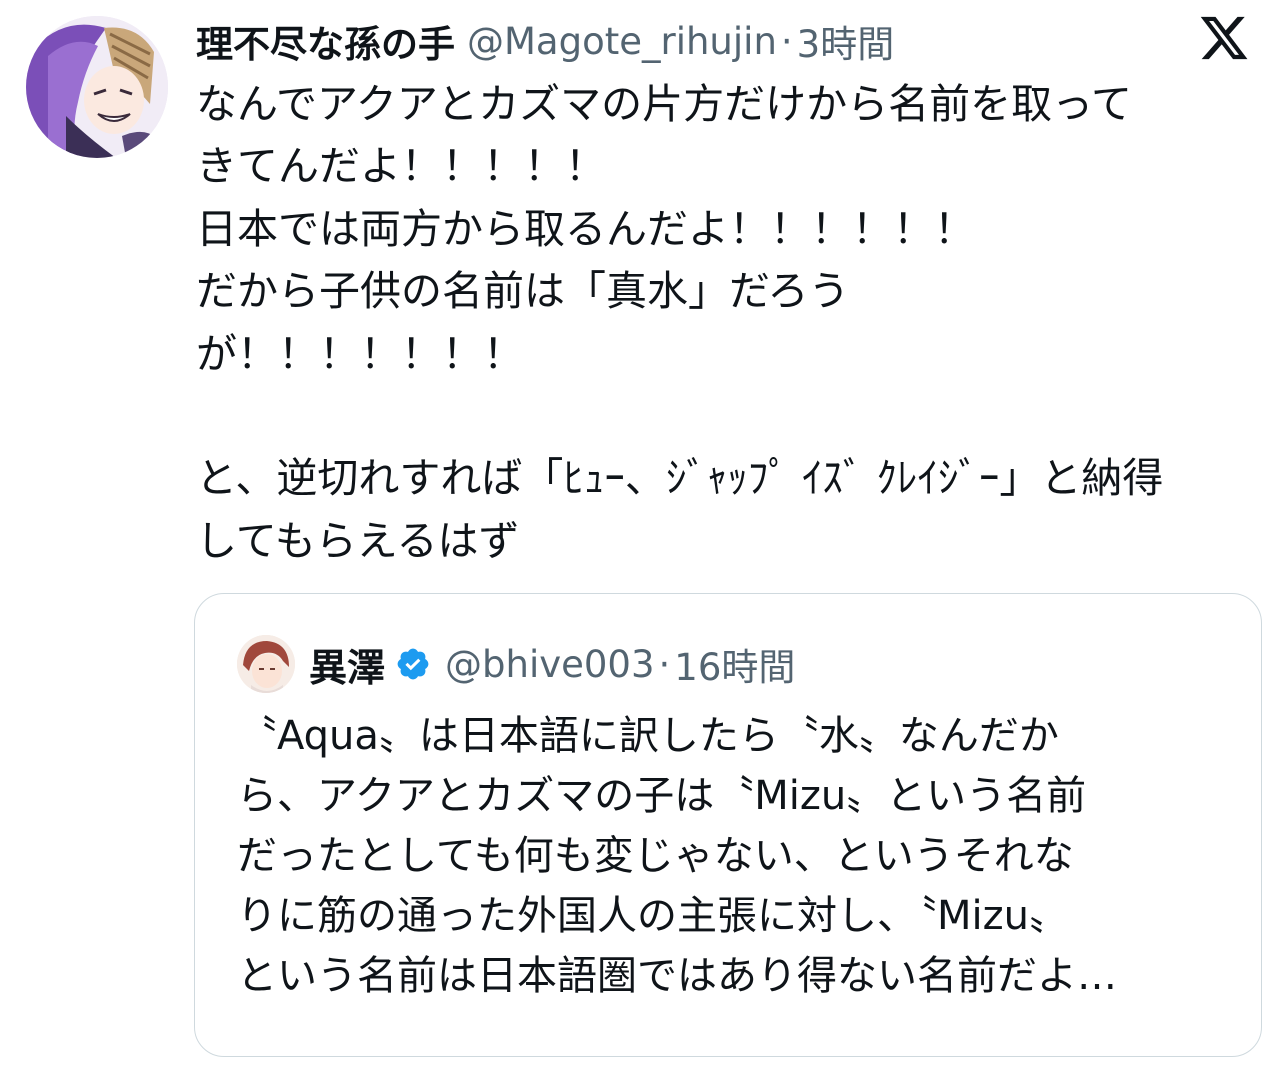  Describe the element at coordinates (680, 478) in the screenshot. I see `tweet-text-line: と、逆切れすれば「ﾋｭｰ、ｼﾞｬｯﾌﾟ ｲｽﾞ ｸﾚｲｼﾞｰ」と納得` at that location.